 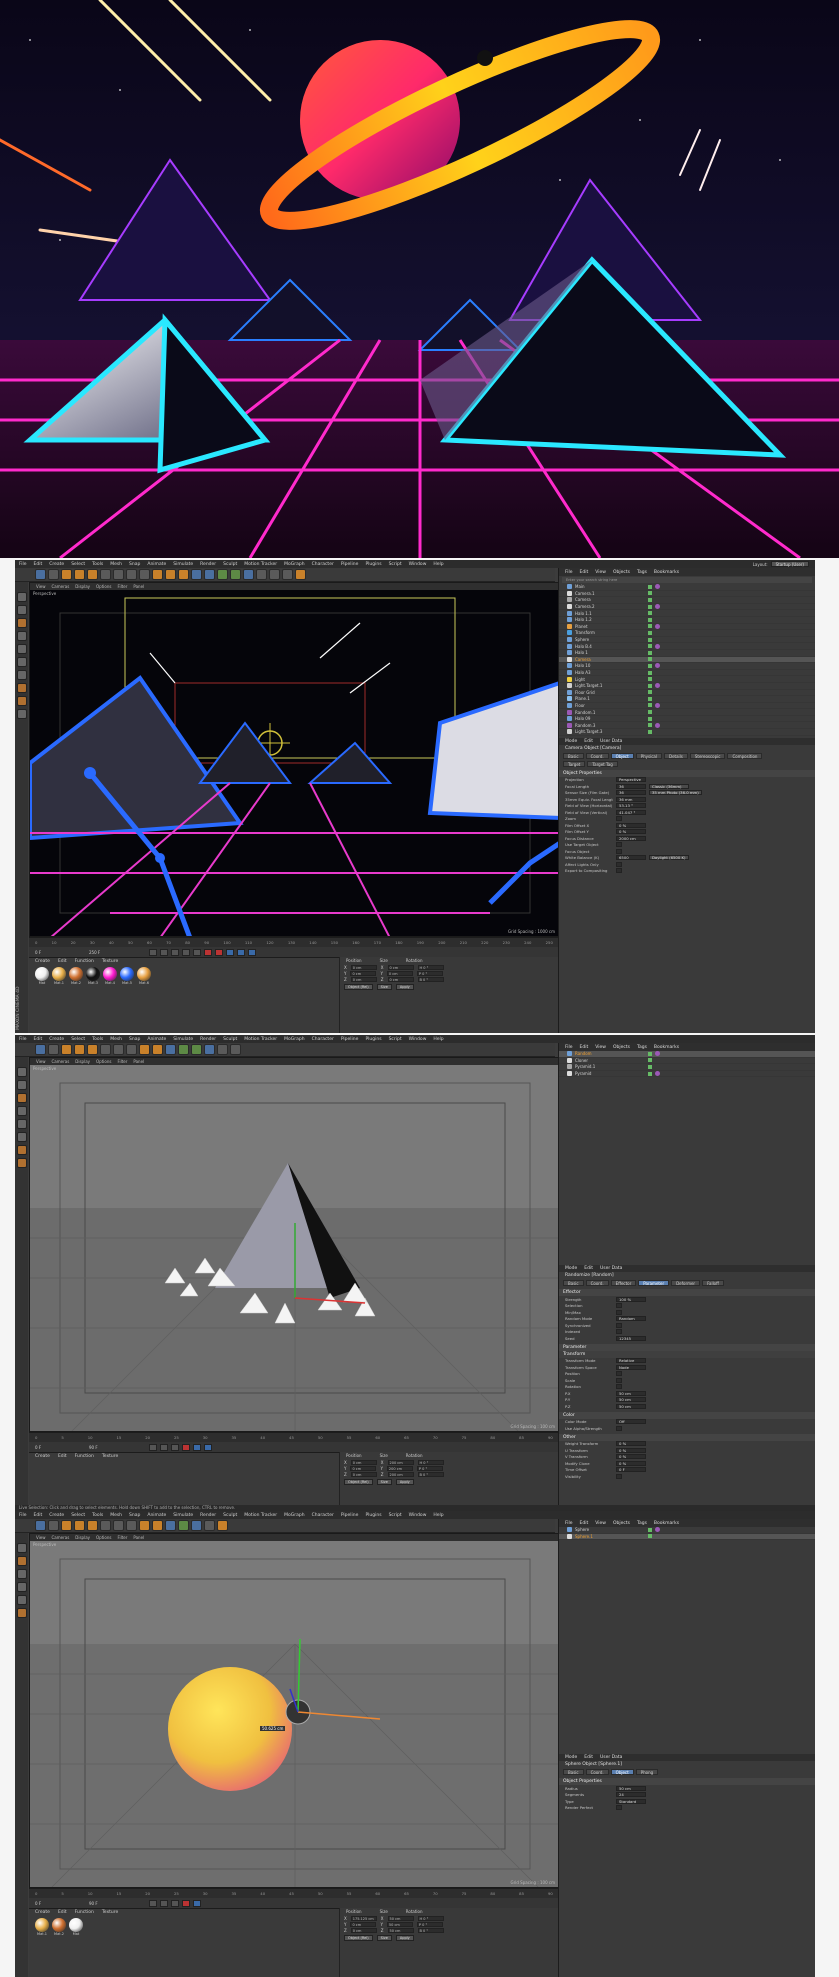 I want to click on object-row: Camera.2, so click(x=687, y=607).